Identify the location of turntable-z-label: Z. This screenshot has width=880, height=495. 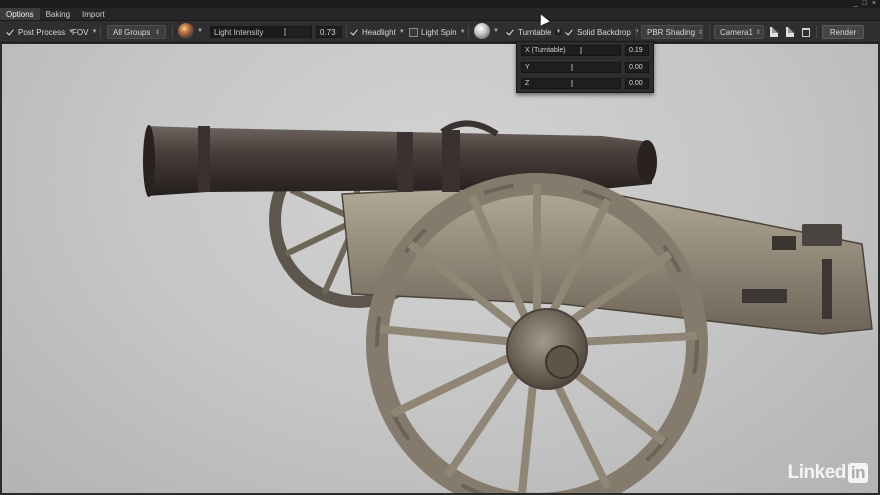
(527, 83).